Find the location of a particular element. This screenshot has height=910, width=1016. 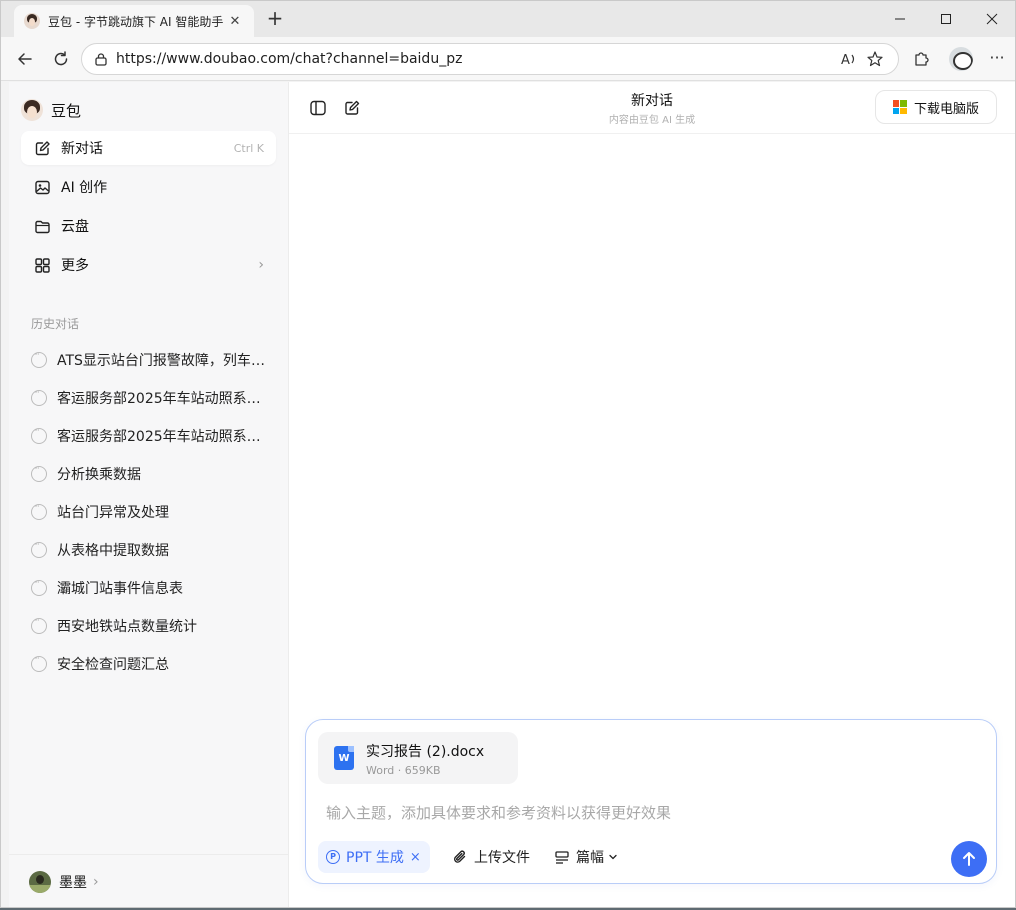

ppt-icon: P is located at coordinates (333, 857).